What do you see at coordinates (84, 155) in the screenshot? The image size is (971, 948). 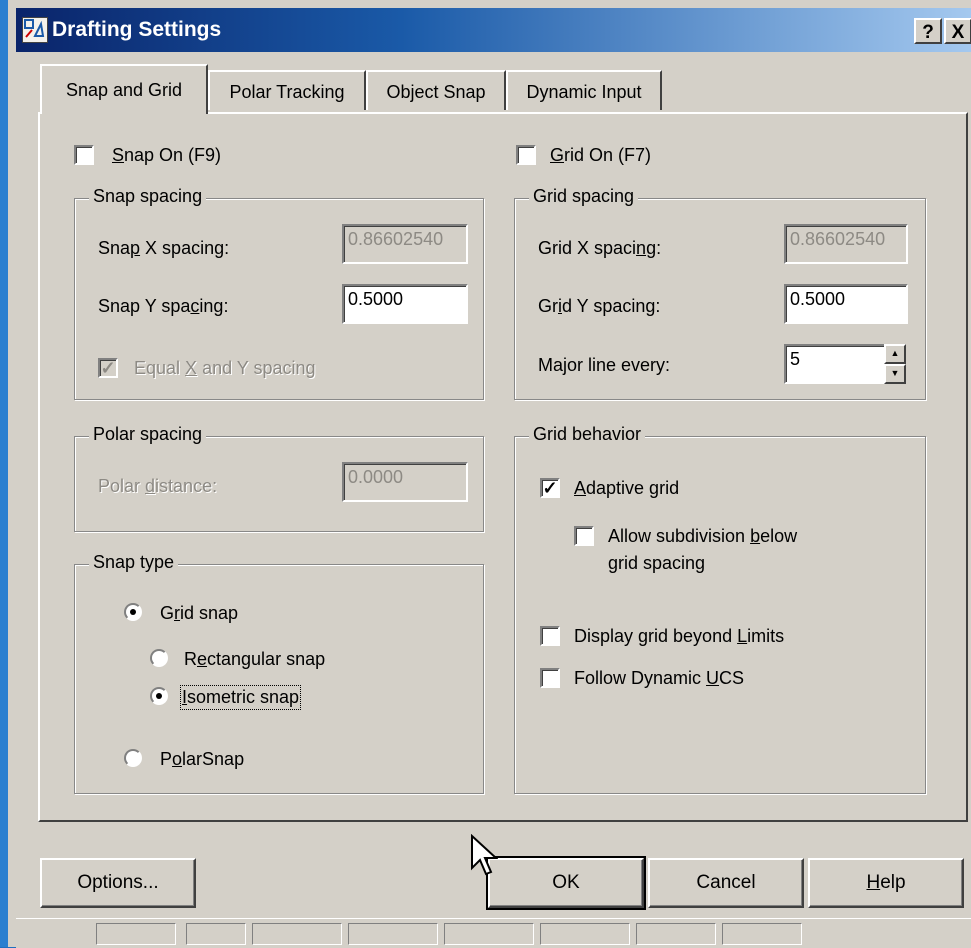 I see `snap-on-checkbox` at bounding box center [84, 155].